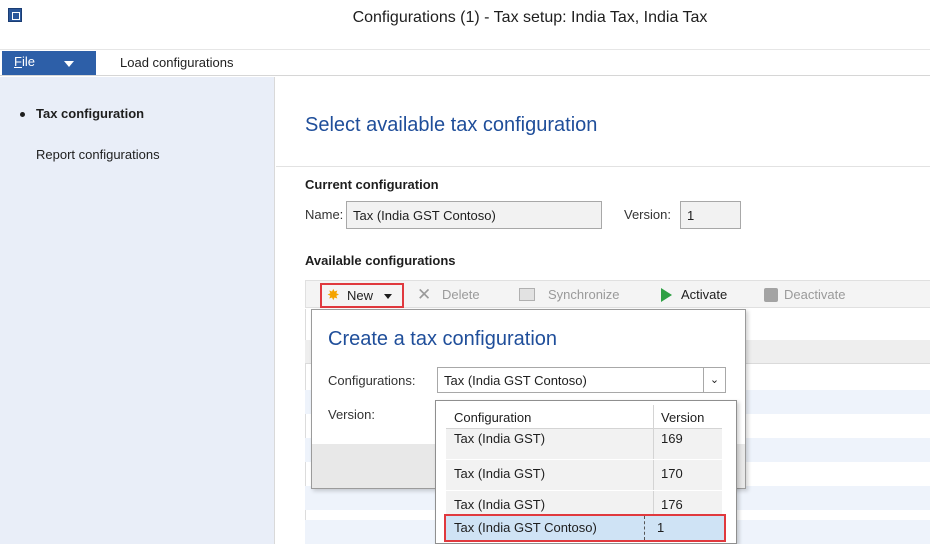 This screenshot has height=544, width=930. Describe the element at coordinates (49, 63) in the screenshot. I see `file-menu-button: File` at that location.